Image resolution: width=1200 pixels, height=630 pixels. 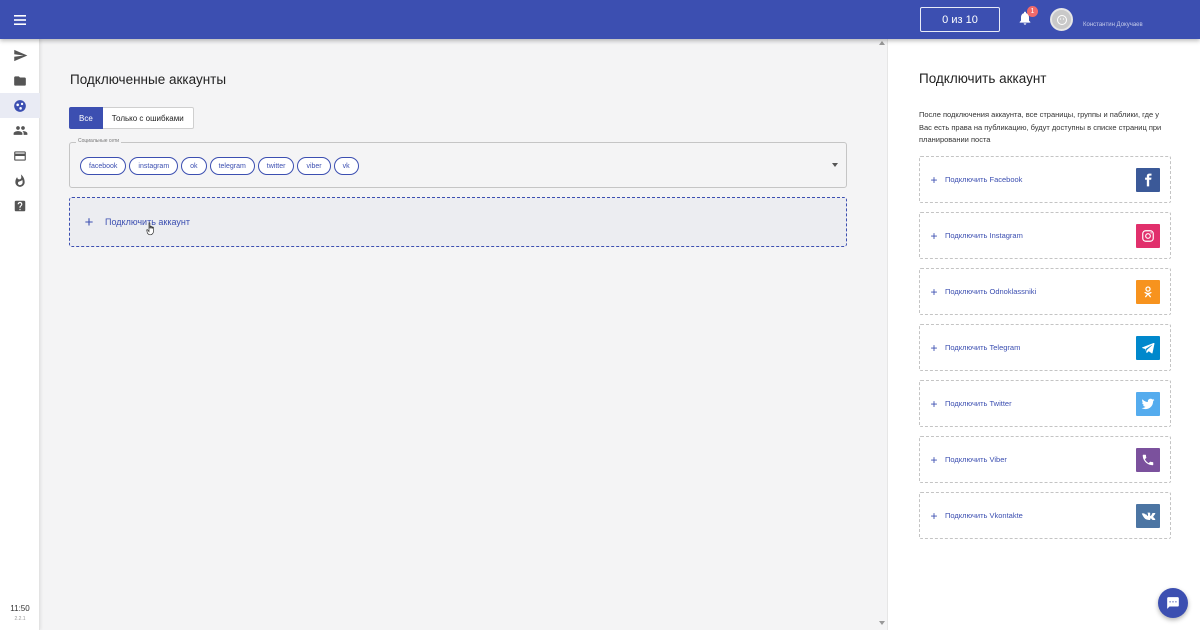 I want to click on sidebar-item-trending, so click(x=20, y=180).